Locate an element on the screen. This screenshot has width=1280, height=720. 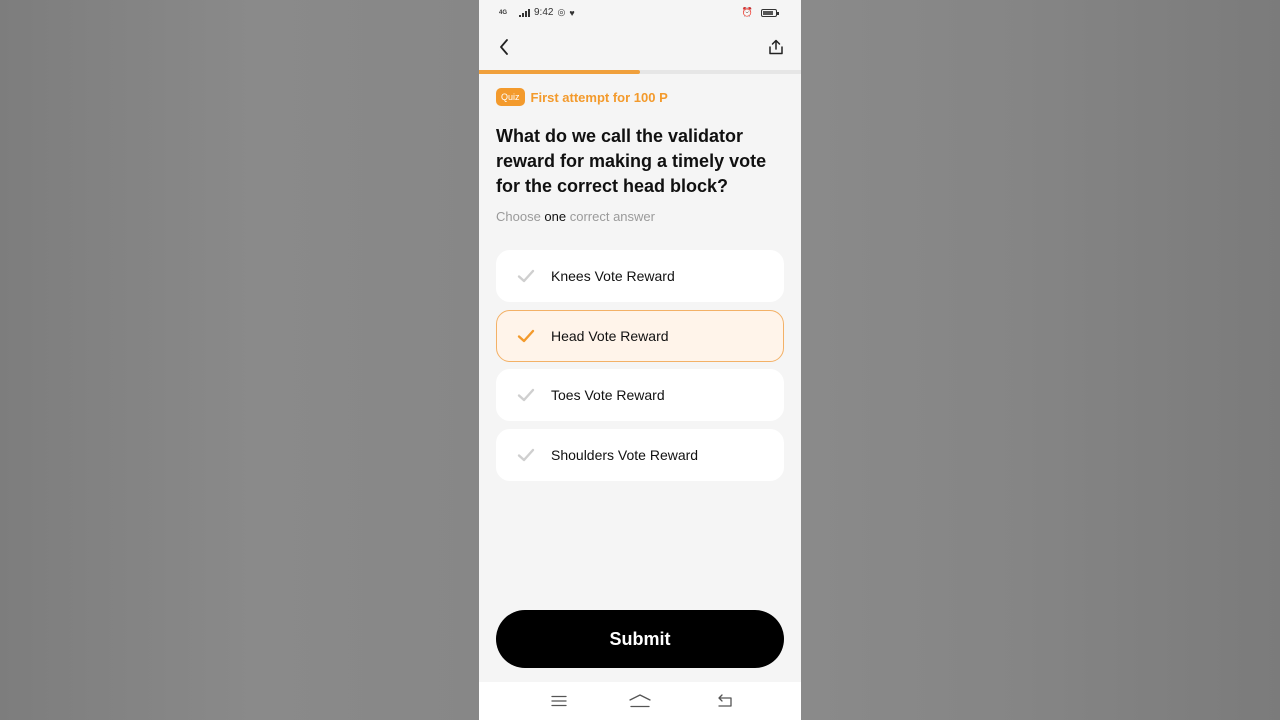
battery-icon is located at coordinates (770, 12).